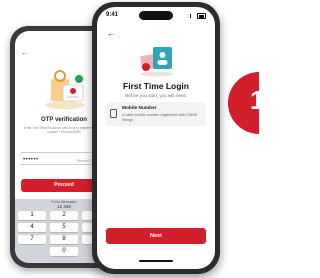 The width and height of the screenshot is (320, 278). What do you see at coordinates (243, 103) in the screenshot?
I see `step-badge: 1` at bounding box center [243, 103].